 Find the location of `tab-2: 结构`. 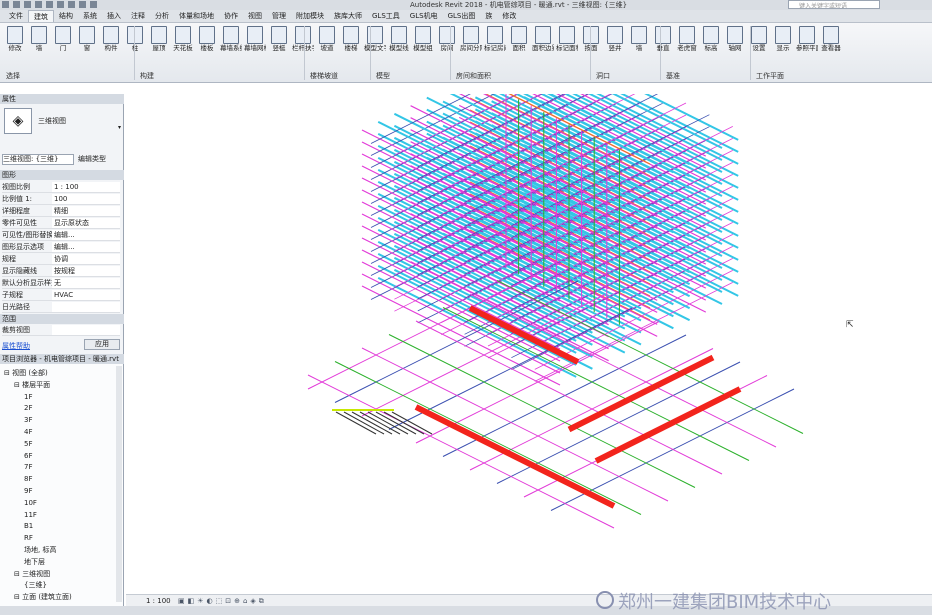

tab-2: 结构 is located at coordinates (66, 16).